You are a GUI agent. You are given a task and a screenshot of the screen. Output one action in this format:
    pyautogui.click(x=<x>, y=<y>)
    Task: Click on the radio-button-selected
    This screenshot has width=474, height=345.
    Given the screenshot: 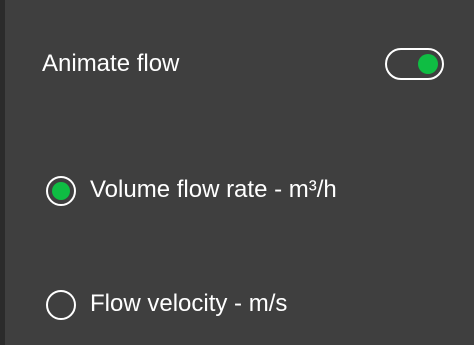 What is the action you would take?
    pyautogui.click(x=61, y=191)
    